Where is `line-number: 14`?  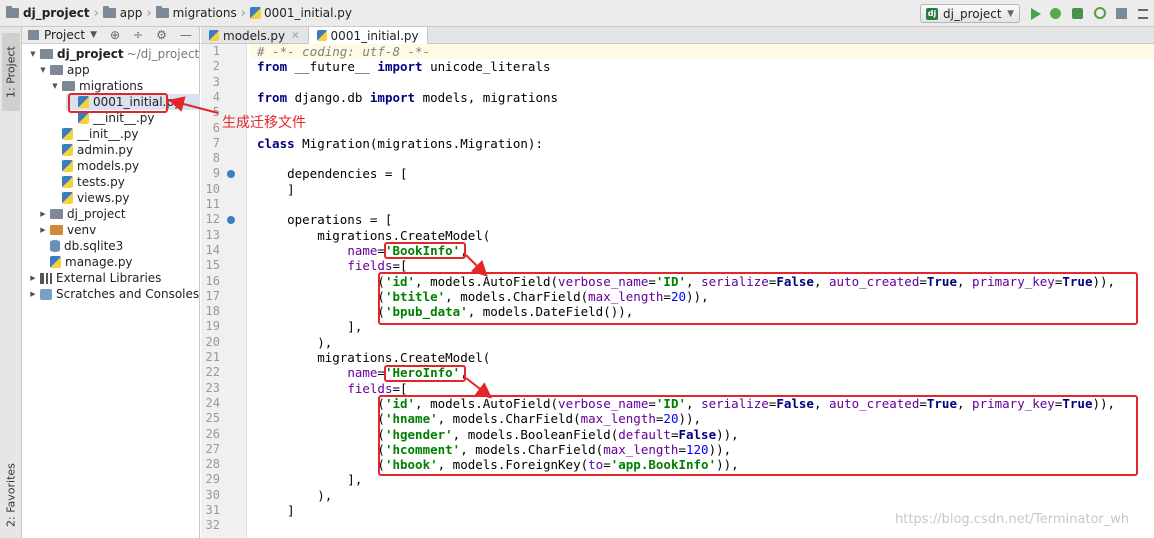 line-number: 14 is located at coordinates (212, 249).